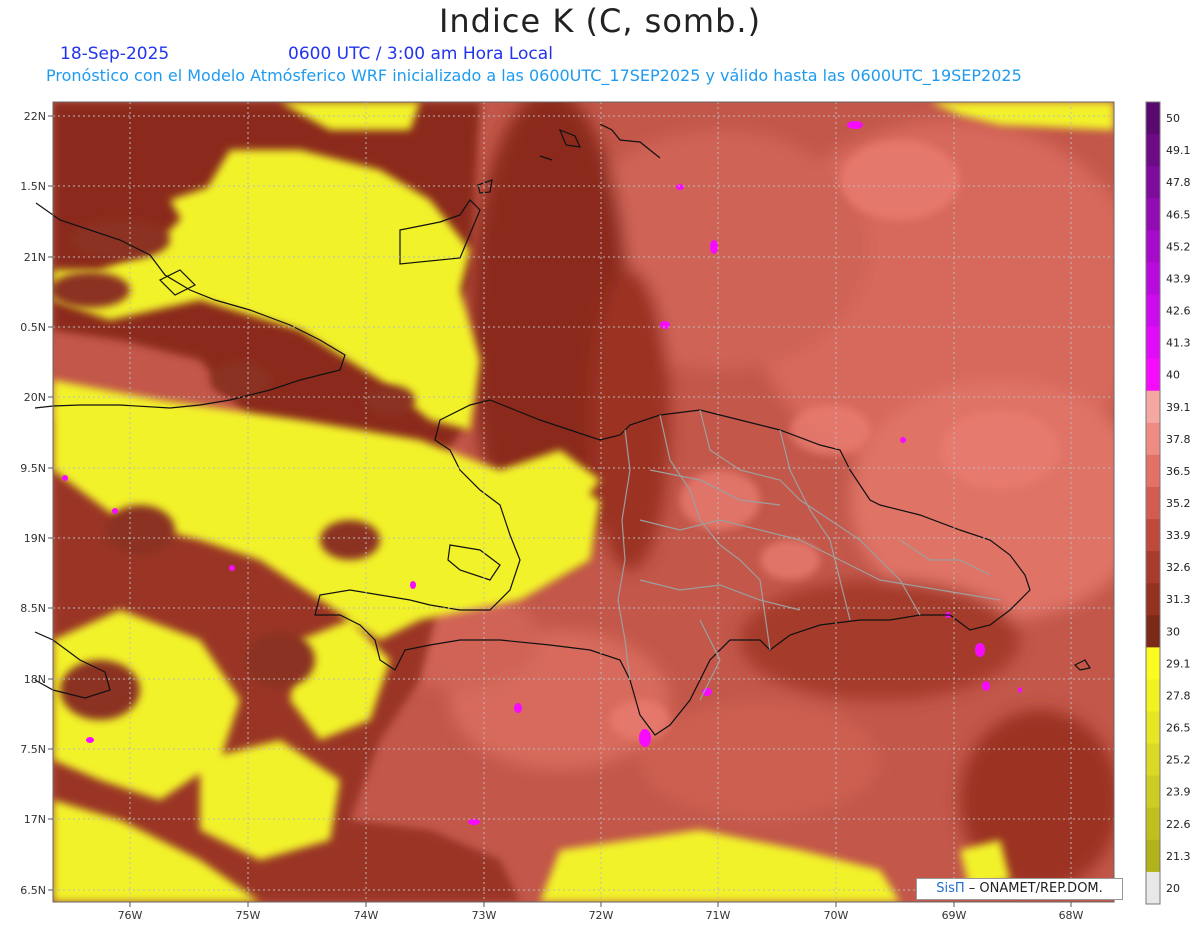 Image resolution: width=1200 pixels, height=927 pixels. What do you see at coordinates (33, 749) in the screenshot?
I see `lat-label: 7.5N` at bounding box center [33, 749].